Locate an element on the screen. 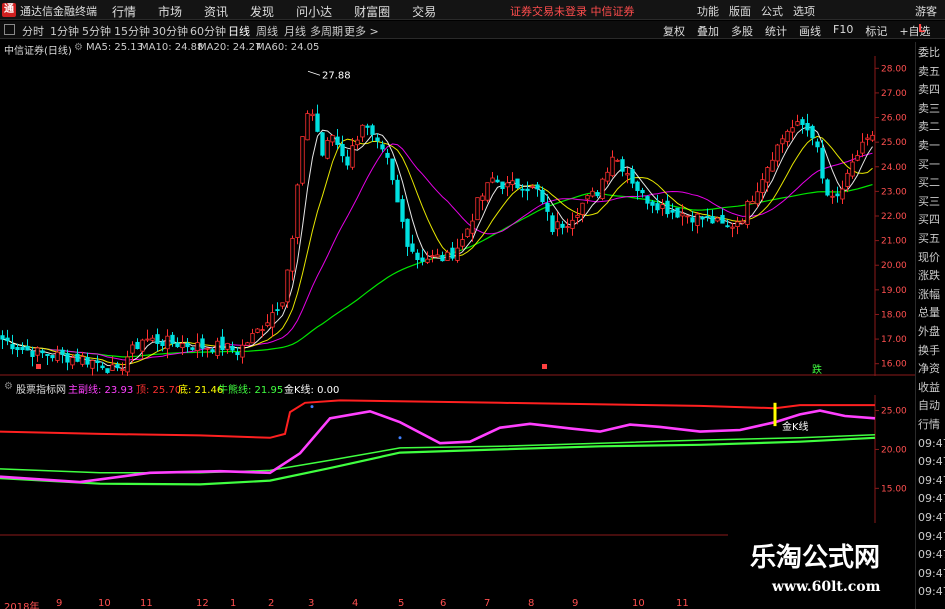  menu-item-layout: 版面 is located at coordinates (740, 11).